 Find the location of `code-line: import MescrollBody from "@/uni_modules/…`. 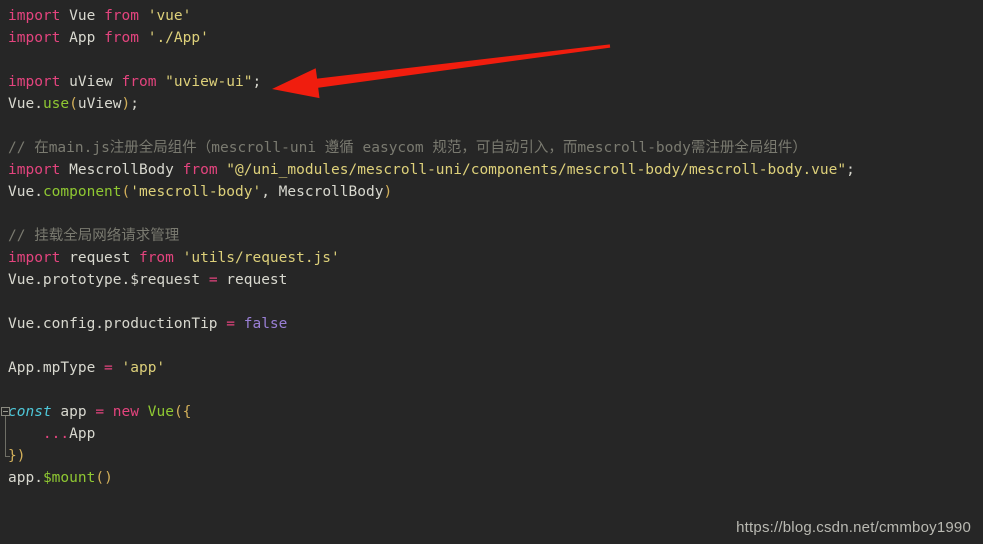

code-line: import MescrollBody from "@/uni_modules/… is located at coordinates (491, 170).